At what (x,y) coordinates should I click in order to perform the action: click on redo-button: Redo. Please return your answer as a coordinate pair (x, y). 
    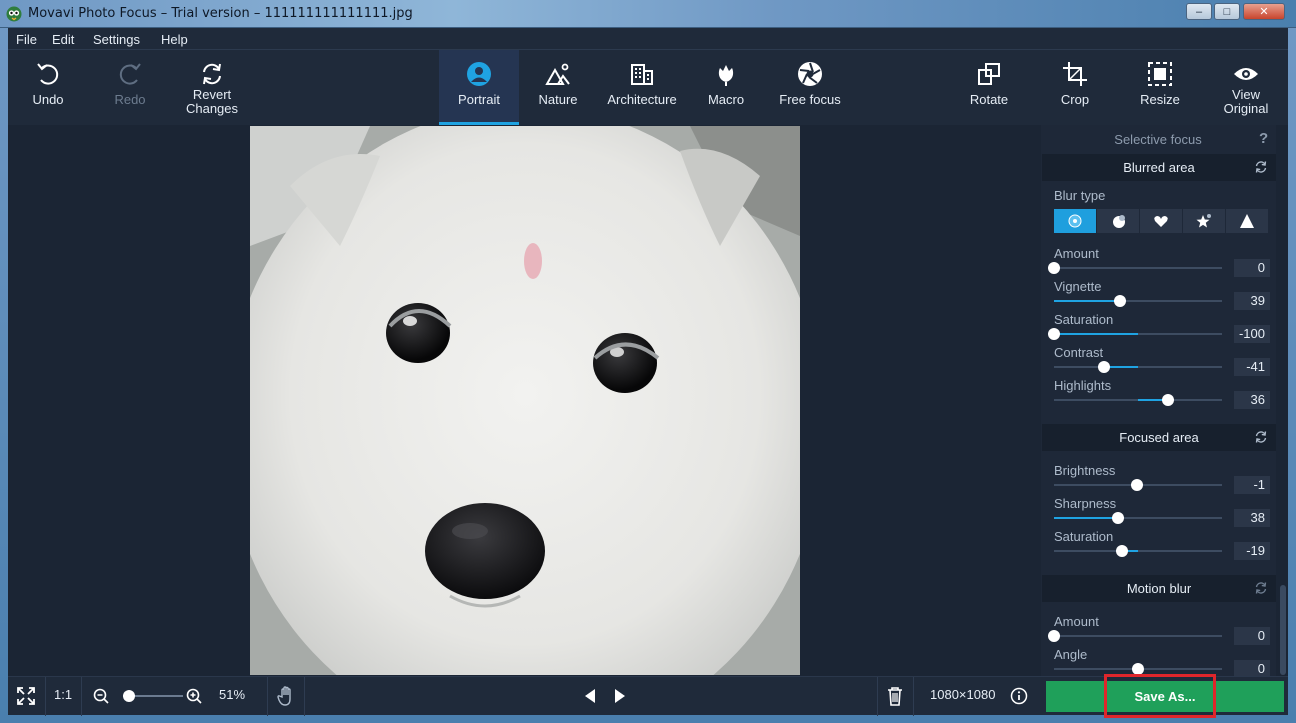
    Looking at the image, I should click on (130, 87).